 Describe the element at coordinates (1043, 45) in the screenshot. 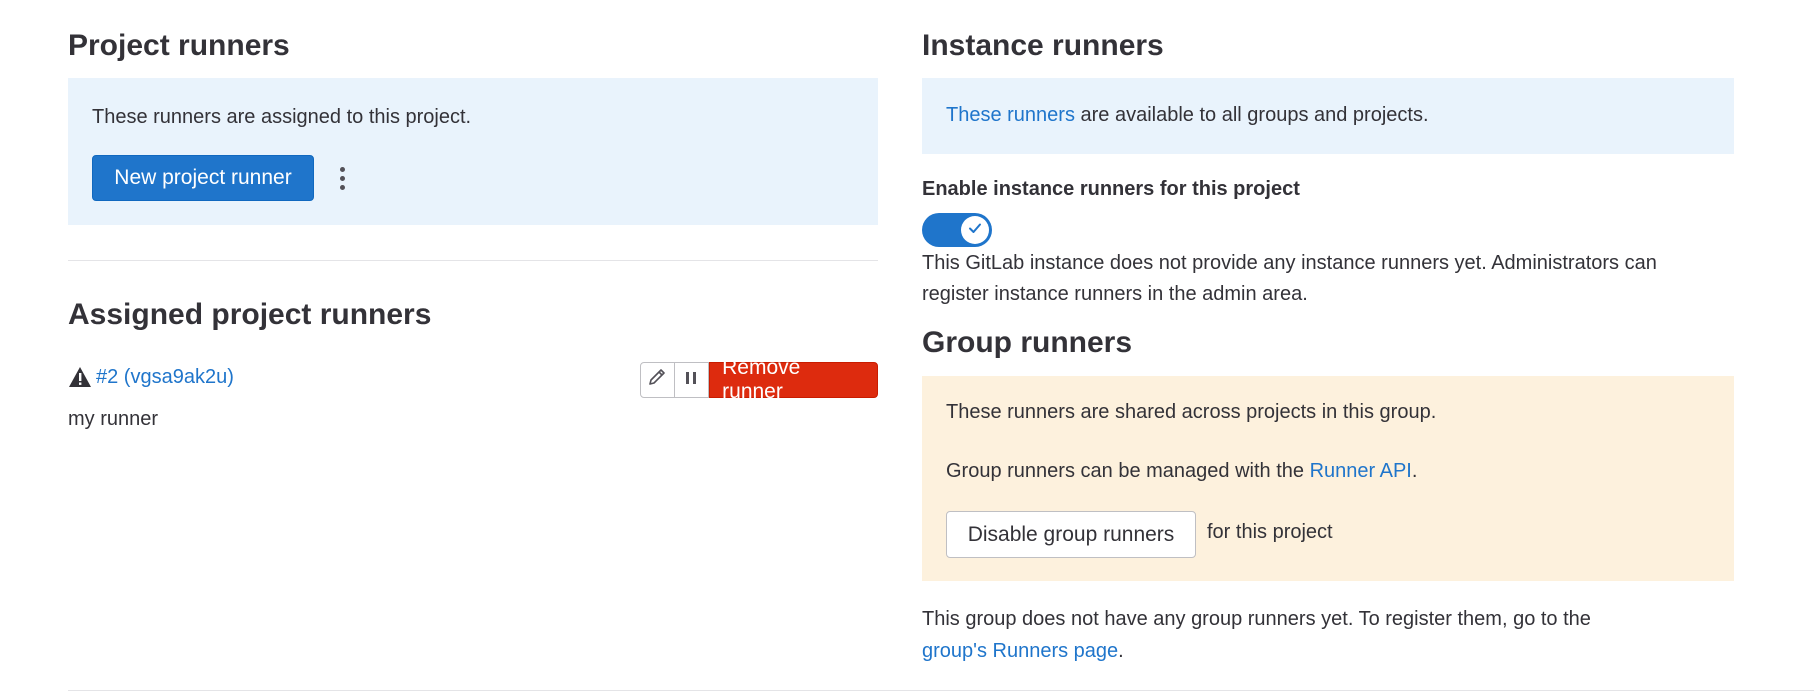

I see `instance-runners-title: Instance runners` at that location.